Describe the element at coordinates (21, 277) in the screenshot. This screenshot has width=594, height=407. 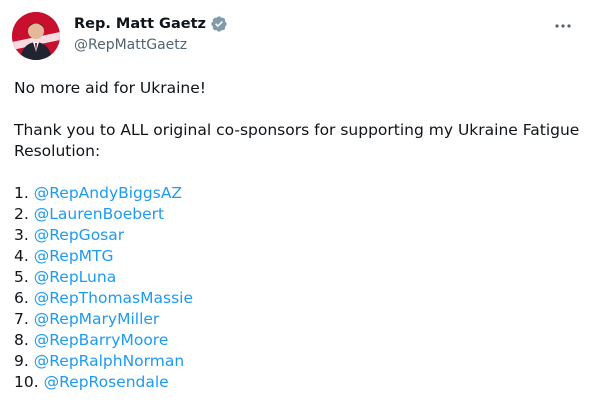
I see `list-number: 5.` at that location.